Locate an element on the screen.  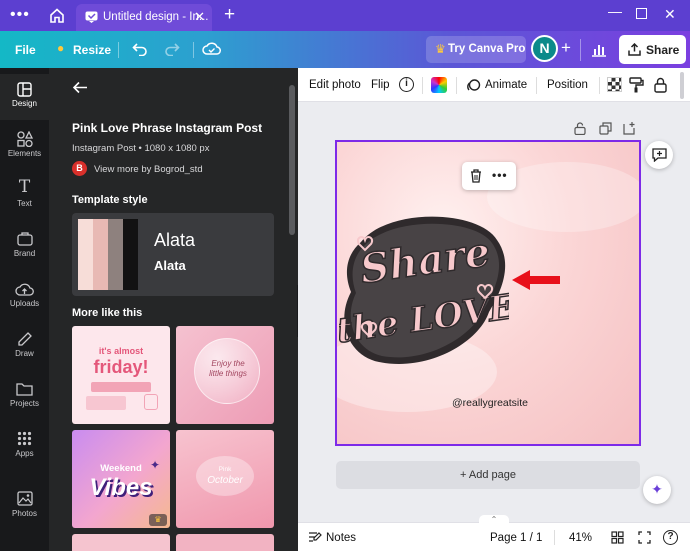
context-scrollbar is located at coordinates (682, 85).